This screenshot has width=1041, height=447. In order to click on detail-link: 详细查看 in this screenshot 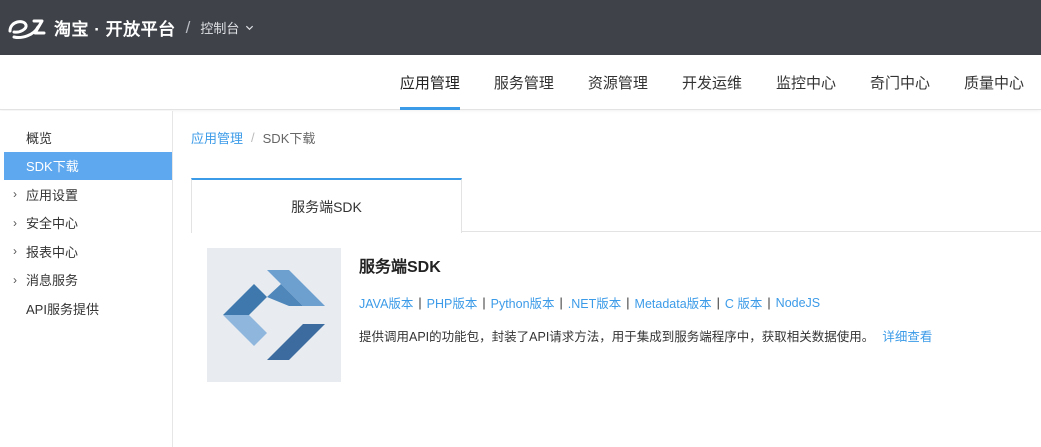, I will do `click(907, 337)`.